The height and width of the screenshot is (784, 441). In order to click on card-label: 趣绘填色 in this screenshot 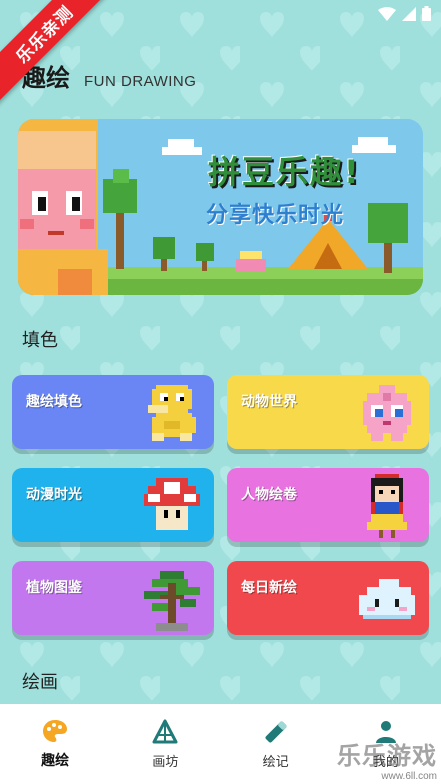, I will do `click(54, 402)`.